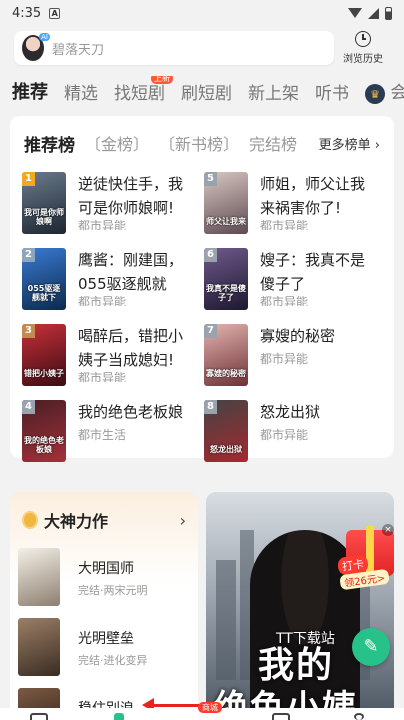 Image resolution: width=404 pixels, height=720 pixels. I want to click on top-bar: AI 碧落天刀 浏览历史, so click(203, 48).